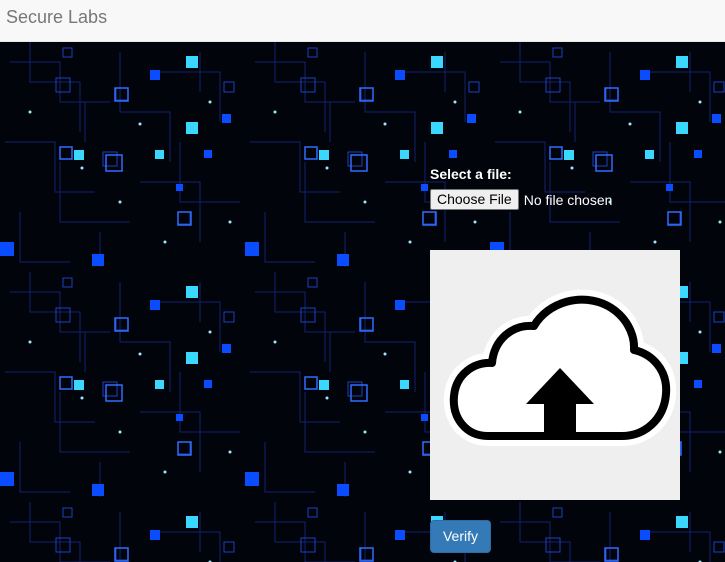 The width and height of the screenshot is (725, 562). I want to click on cloud-upload-icon, so click(560, 367).